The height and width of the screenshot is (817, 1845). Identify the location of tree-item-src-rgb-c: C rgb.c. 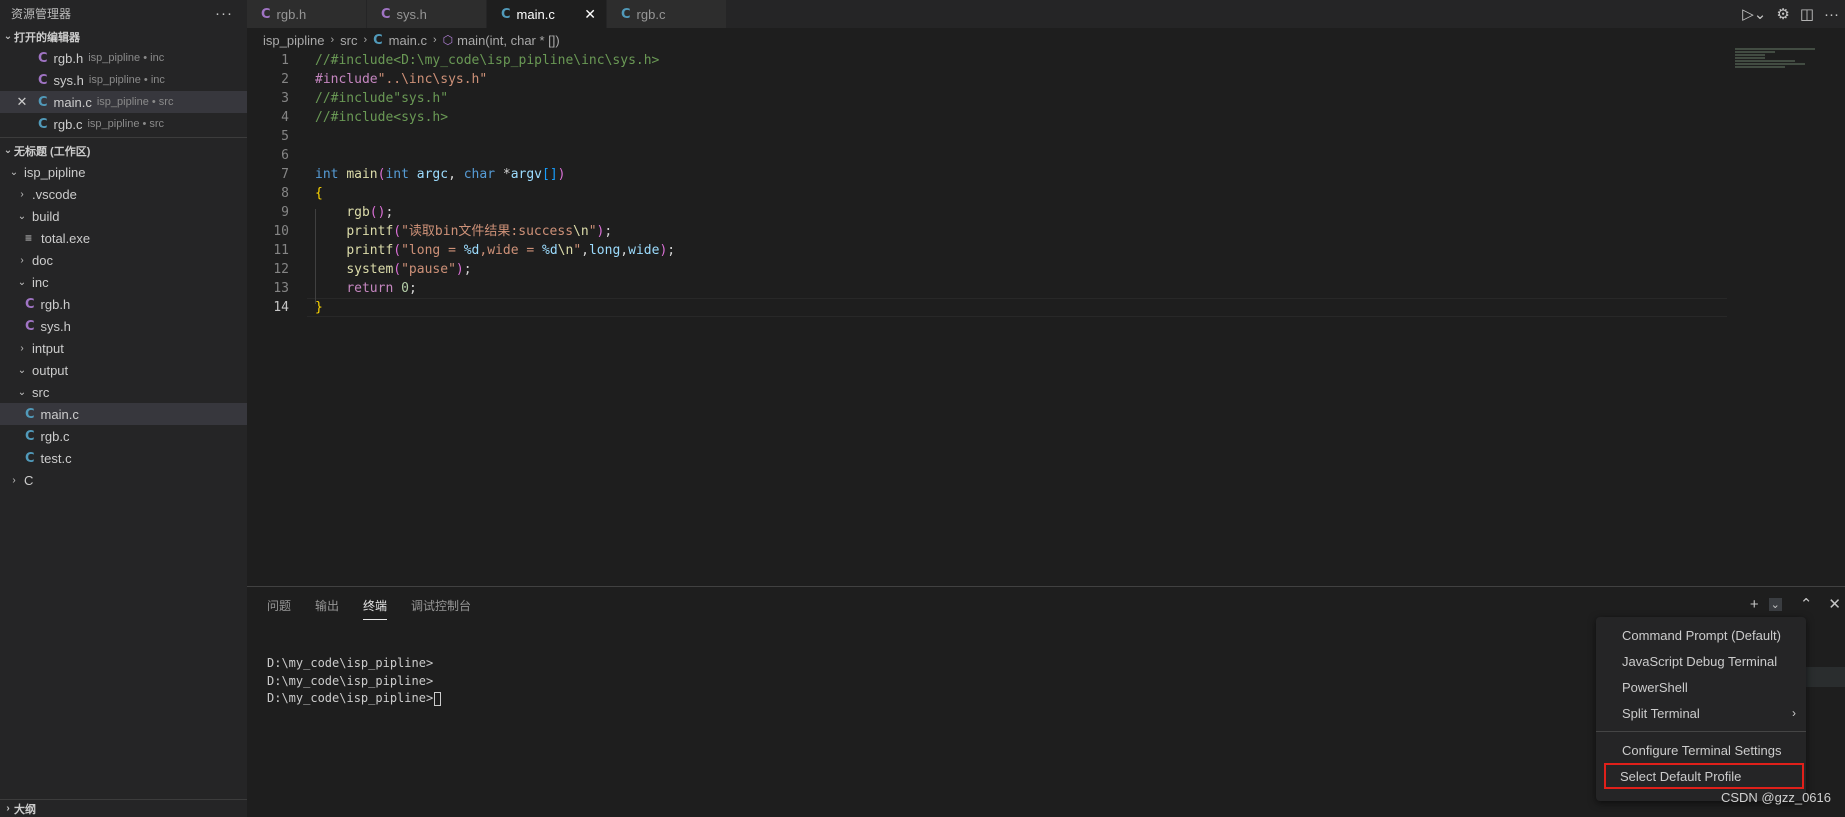
(123, 436).